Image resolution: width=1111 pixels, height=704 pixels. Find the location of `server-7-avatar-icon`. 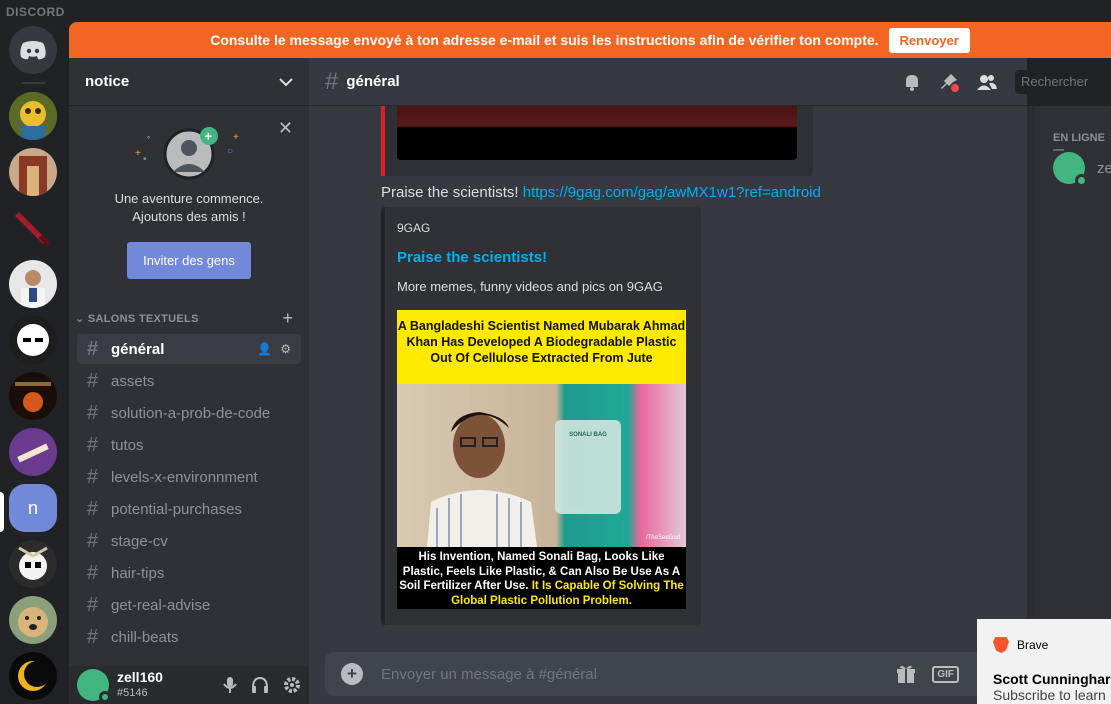

server-7-avatar-icon is located at coordinates (33, 452).